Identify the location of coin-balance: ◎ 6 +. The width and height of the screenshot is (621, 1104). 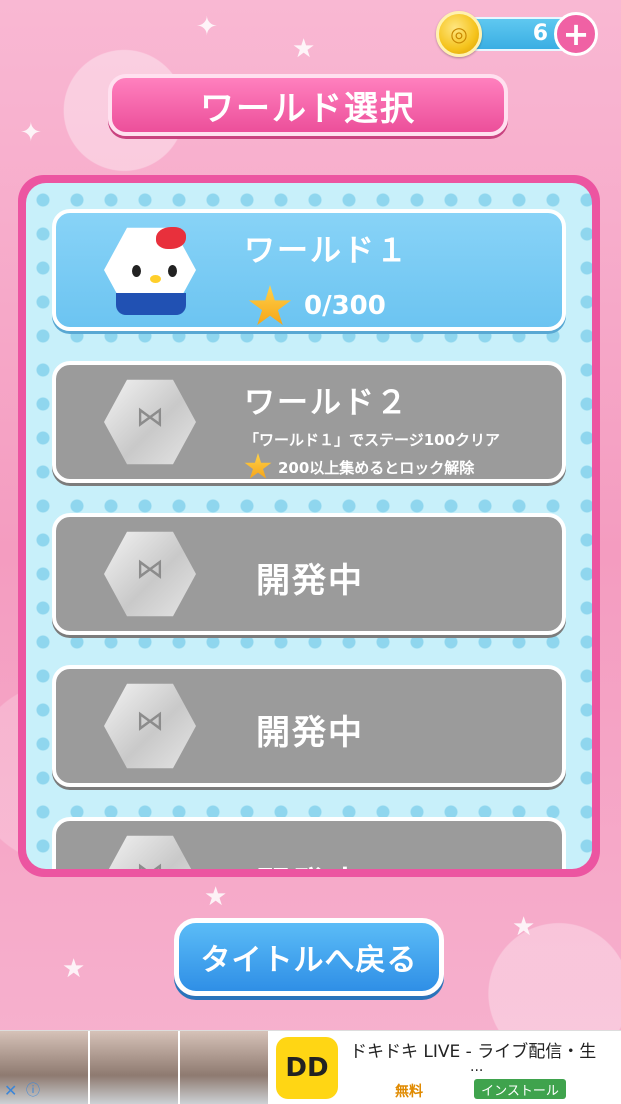
(517, 34).